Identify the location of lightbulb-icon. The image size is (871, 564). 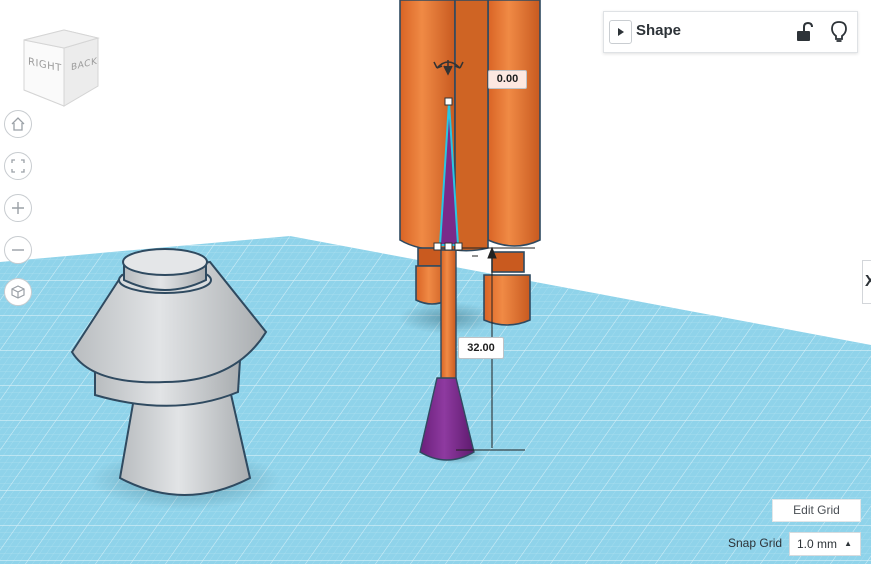
(839, 31).